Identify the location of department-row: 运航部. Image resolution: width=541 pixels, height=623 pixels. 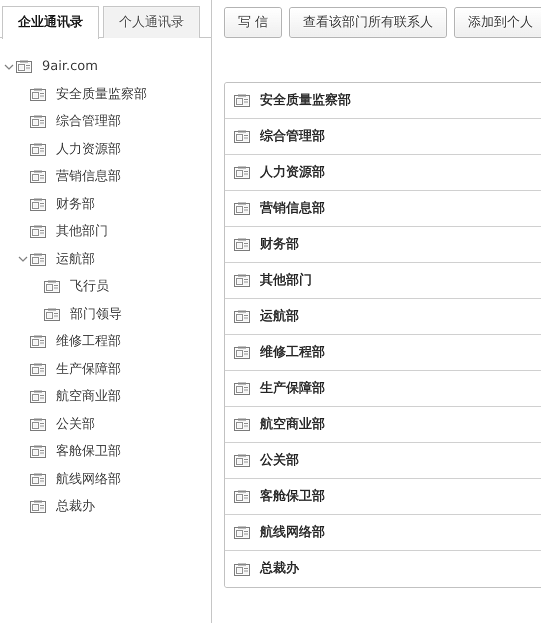
(383, 317).